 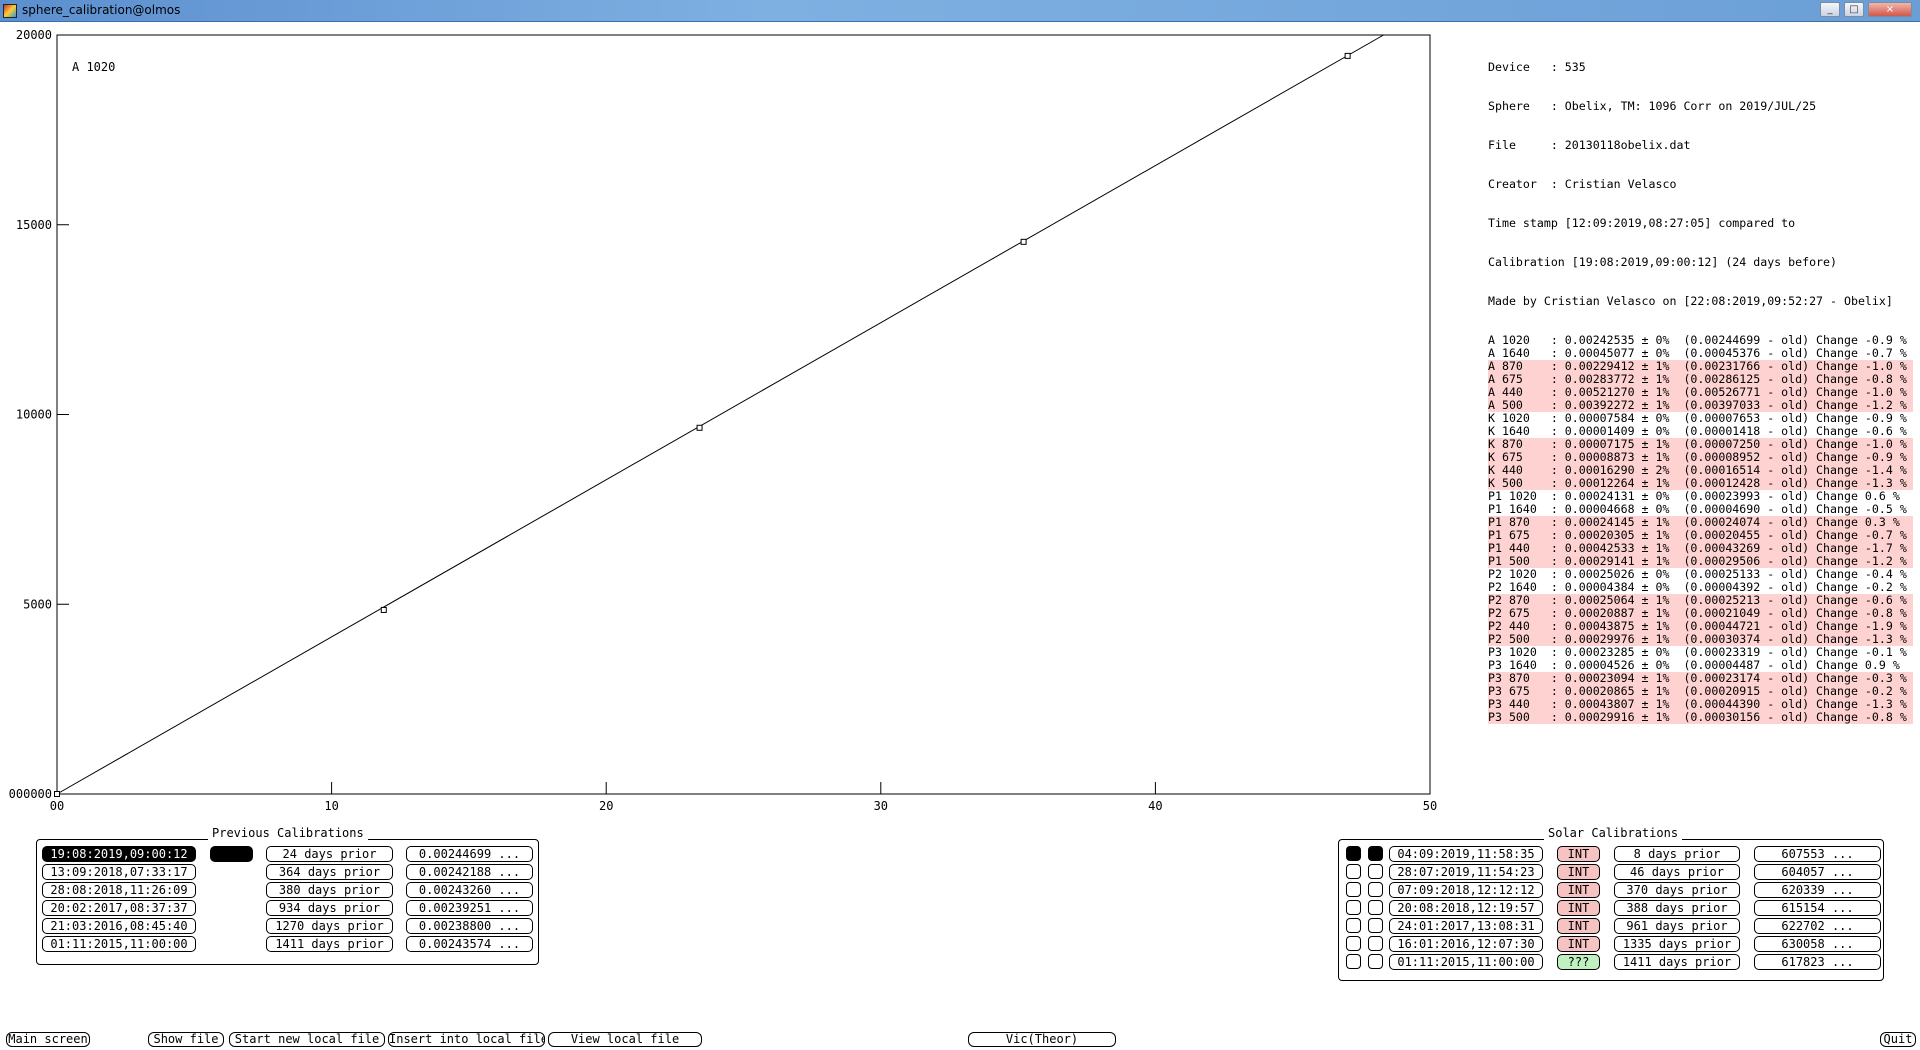 I want to click on solar-date-button: 04:09:2019,11:58:35, so click(x=1466, y=854).